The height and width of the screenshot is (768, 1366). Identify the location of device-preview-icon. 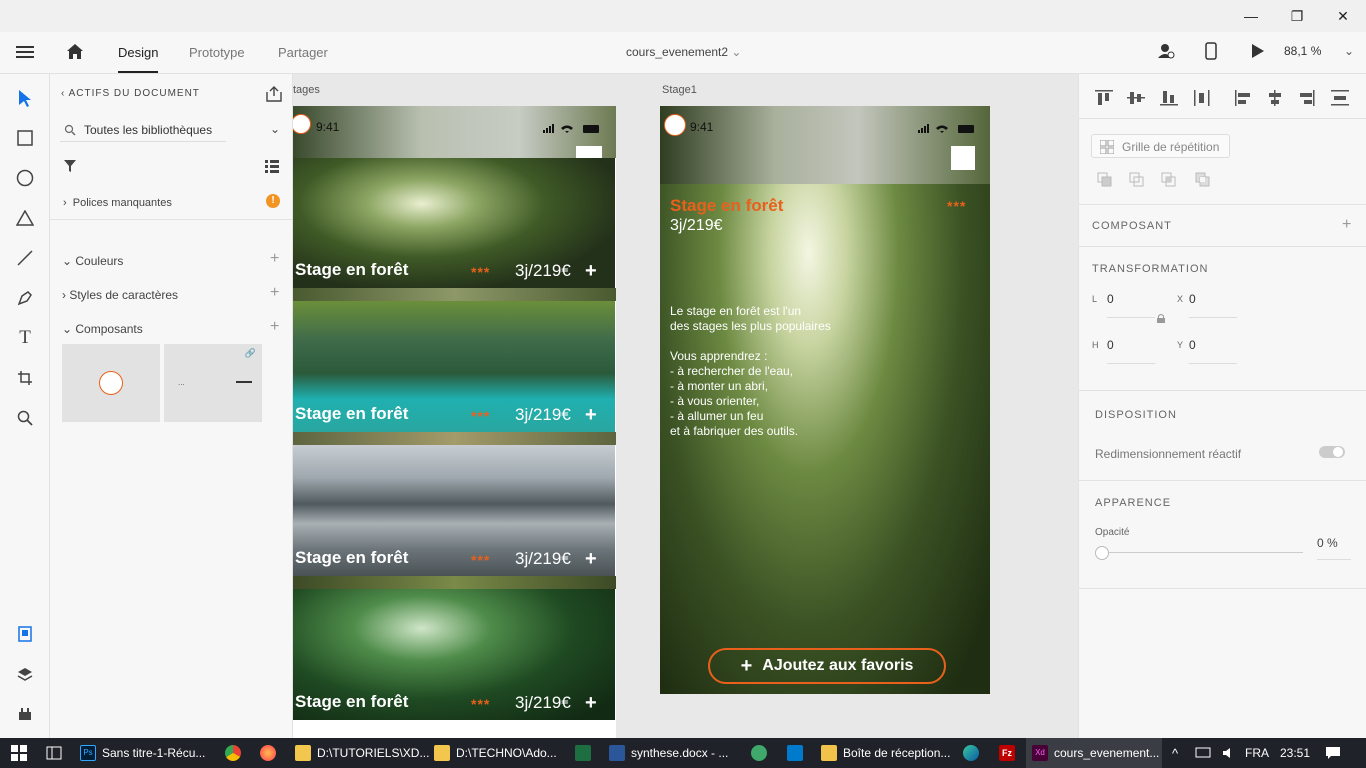
(1211, 53).